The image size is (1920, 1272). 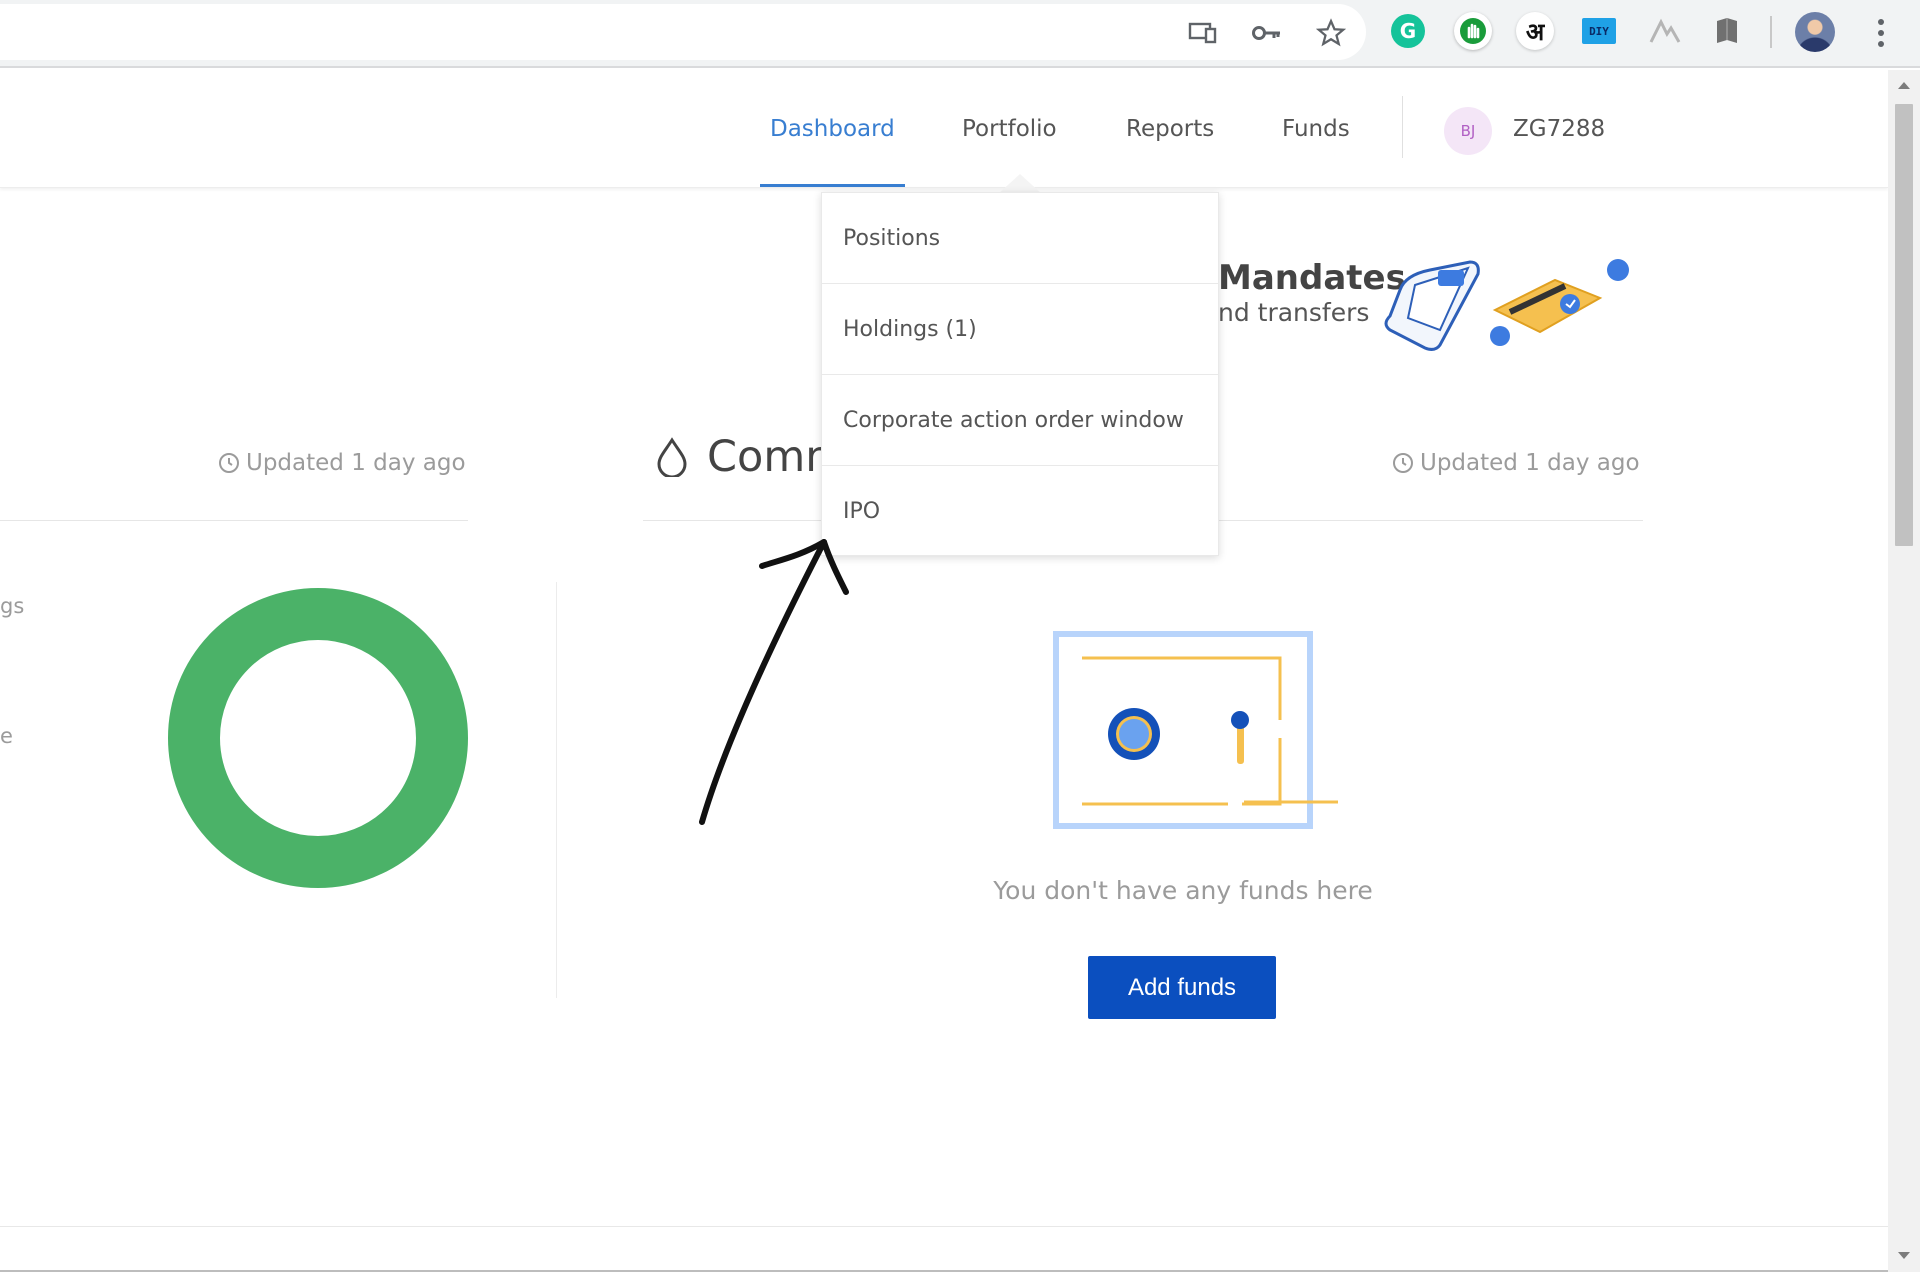 I want to click on star-icon, so click(x=1331, y=33).